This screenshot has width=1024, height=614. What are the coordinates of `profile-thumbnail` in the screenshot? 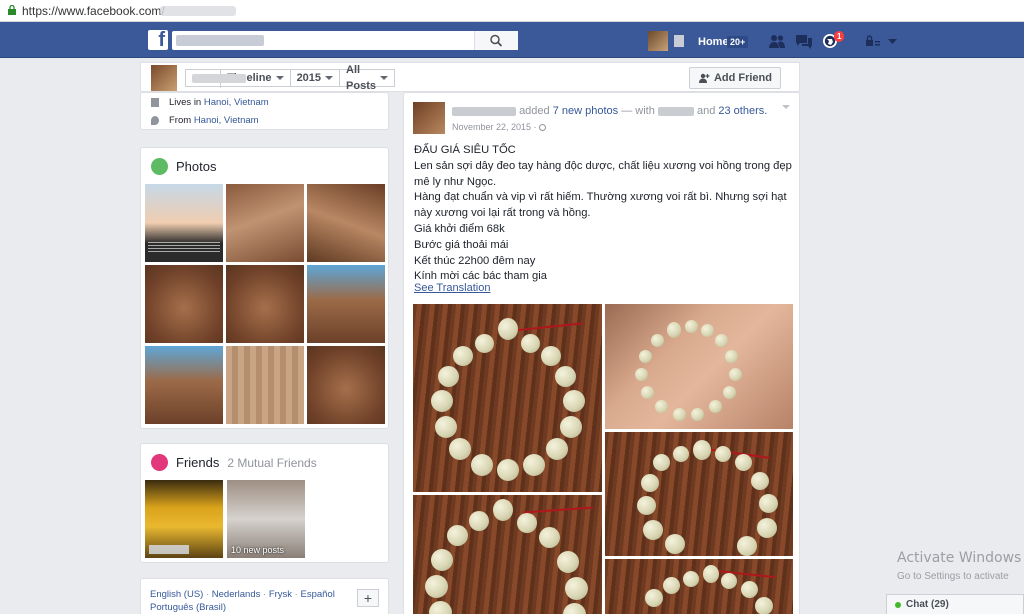 It's located at (164, 78).